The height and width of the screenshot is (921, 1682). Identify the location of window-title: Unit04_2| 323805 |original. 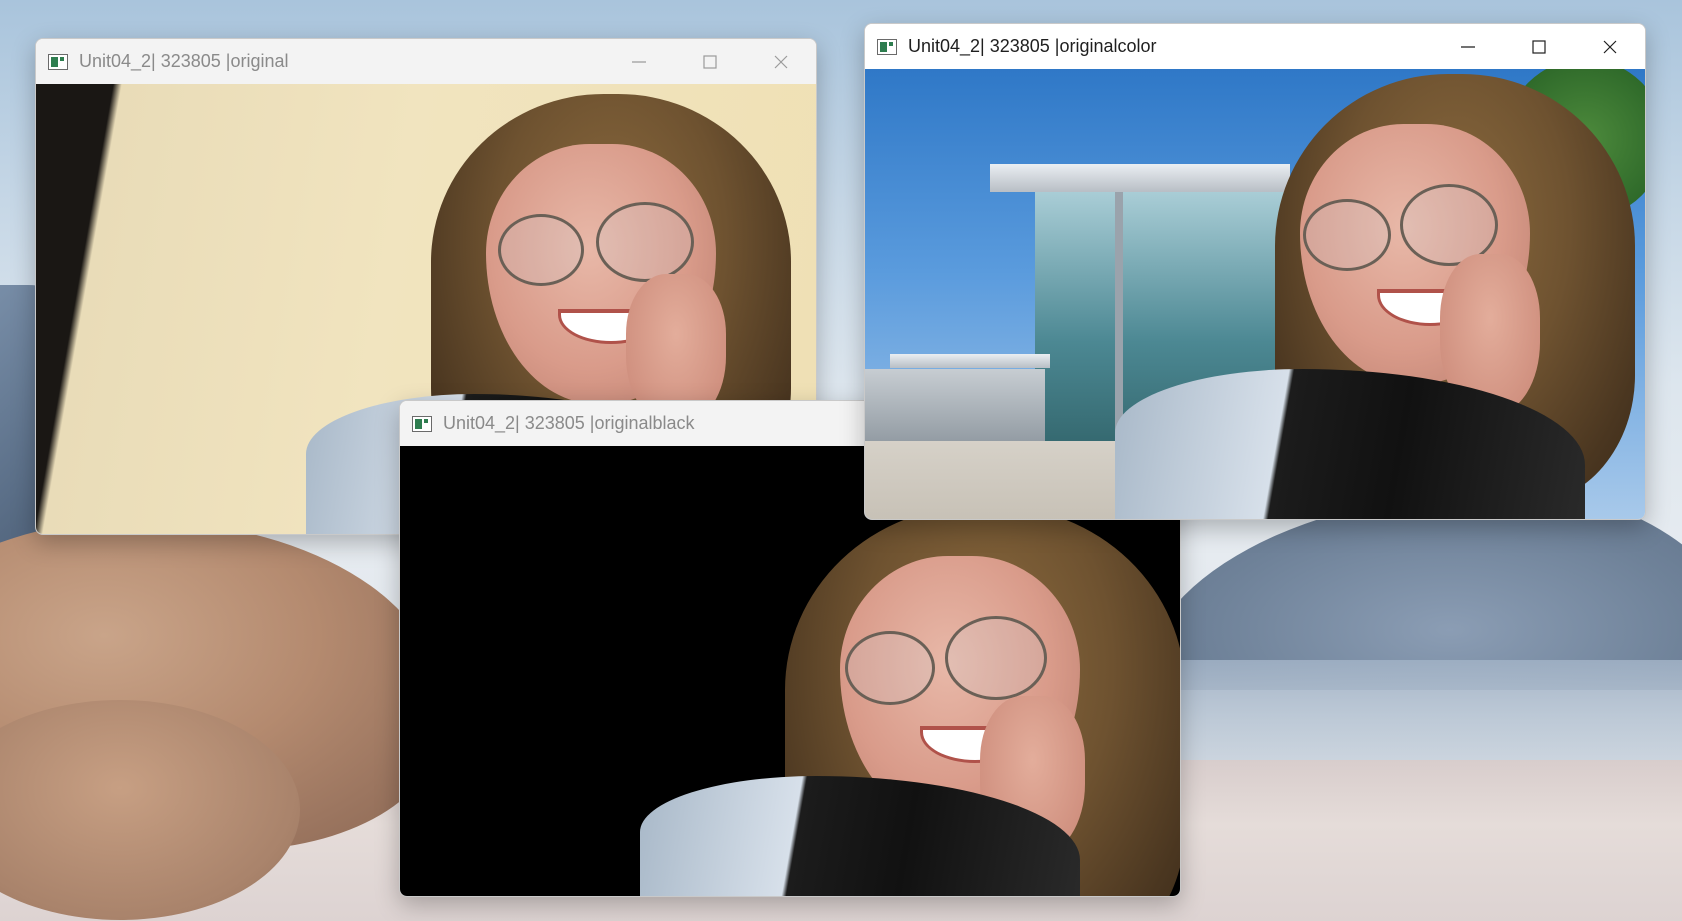
(184, 61).